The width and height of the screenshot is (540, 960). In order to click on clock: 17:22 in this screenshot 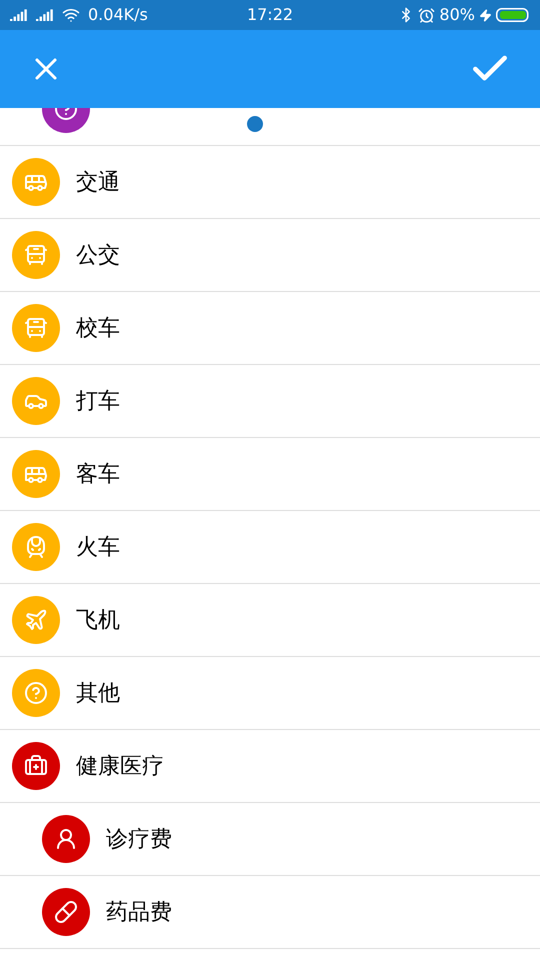, I will do `click(270, 15)`.